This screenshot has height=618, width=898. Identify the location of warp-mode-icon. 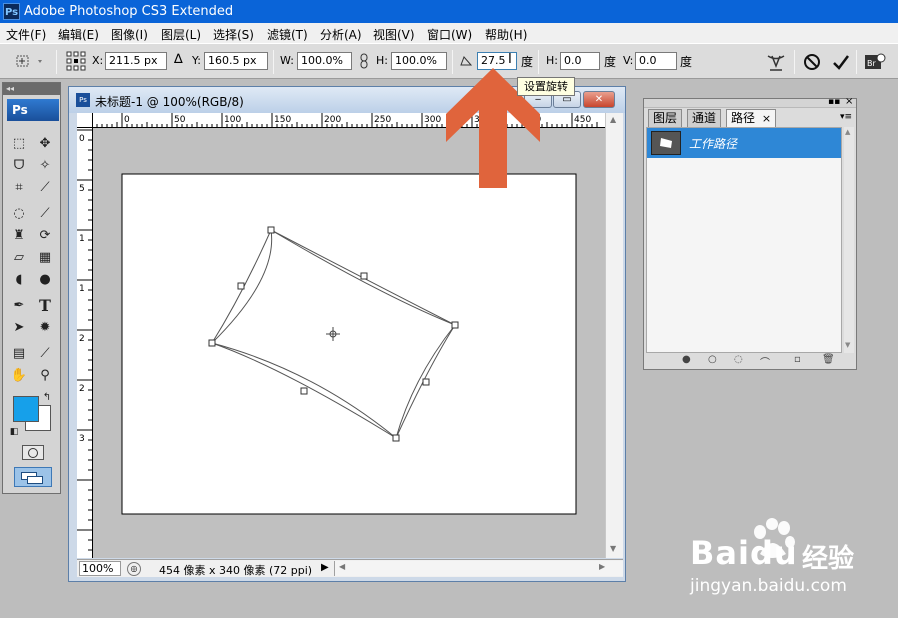
(776, 62).